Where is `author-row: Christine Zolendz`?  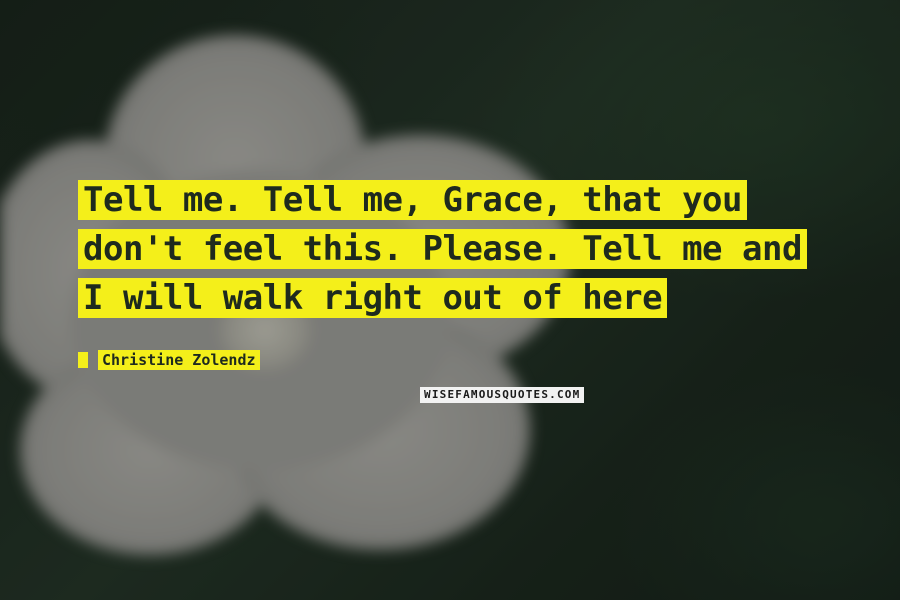 author-row: Christine Zolendz is located at coordinates (169, 360).